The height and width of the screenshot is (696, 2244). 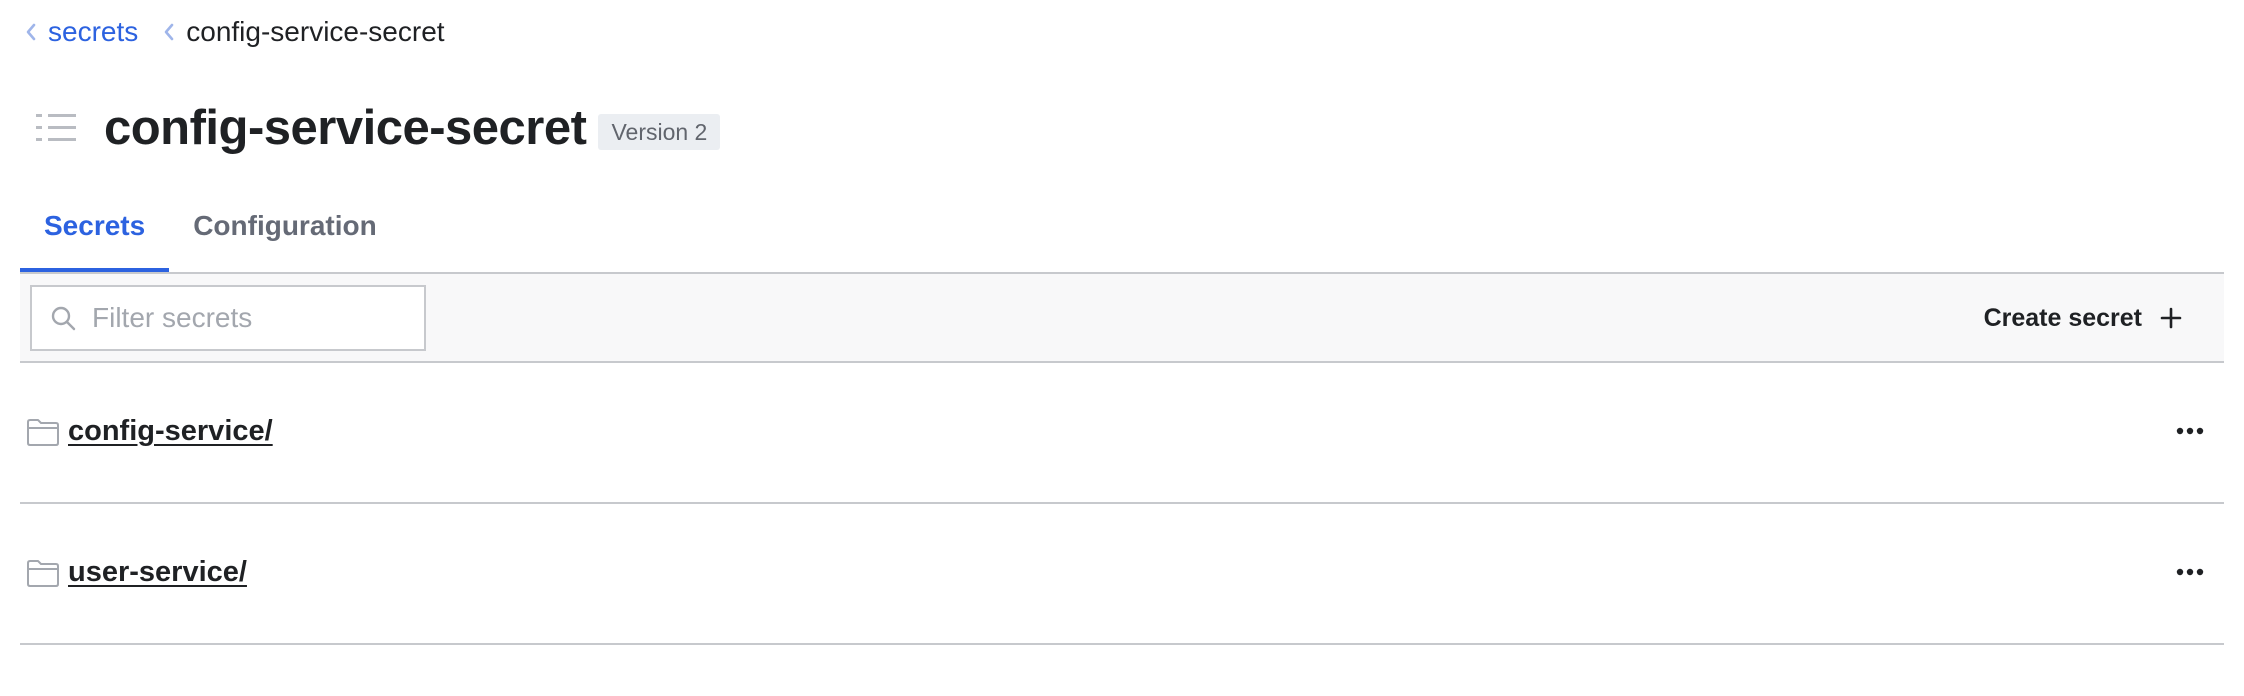 I want to click on breadcrumb-current-label: config-service-secret, so click(x=315, y=31).